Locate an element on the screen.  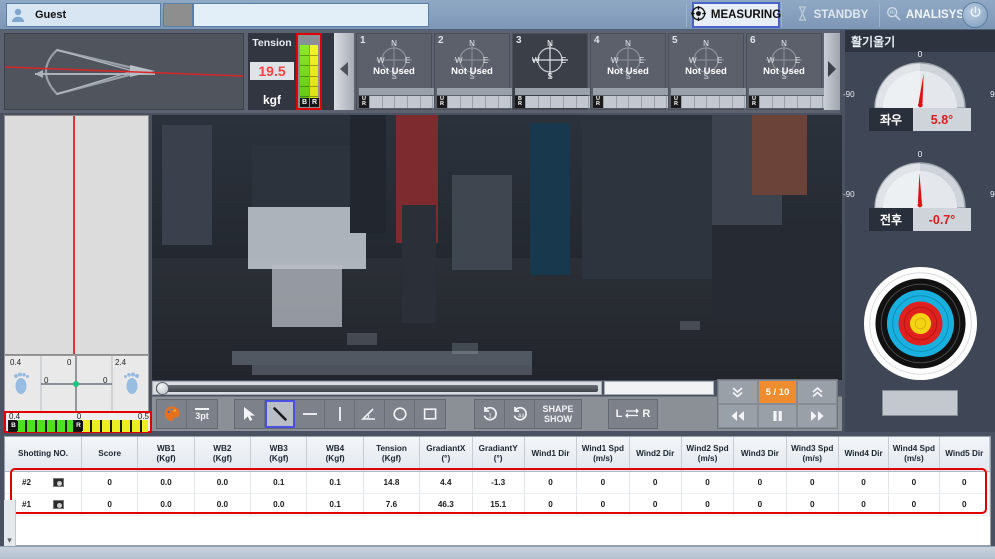
wind-pod-4: 4 NSWE Not Used UR is located at coordinates (634, 71).